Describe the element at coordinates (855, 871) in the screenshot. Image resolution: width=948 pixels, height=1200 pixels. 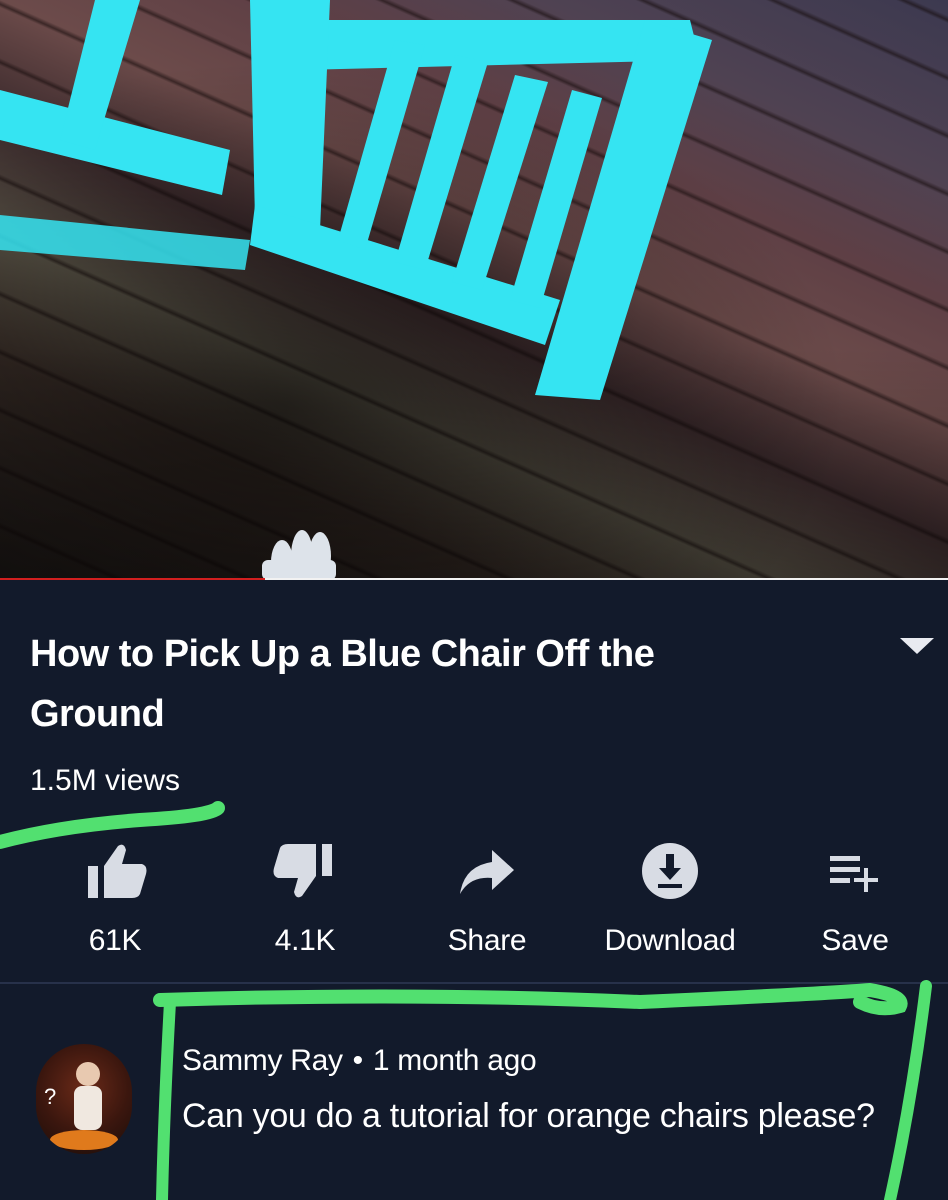
I see `playlist-add-icon` at that location.